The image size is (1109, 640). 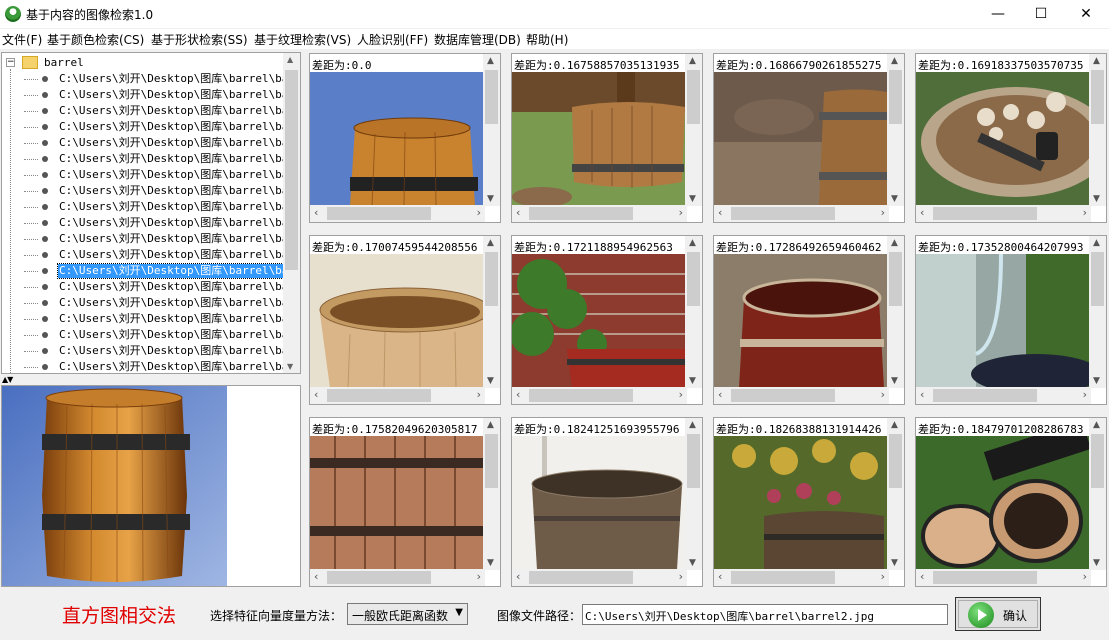 I want to click on close-button: ✕, so click(x=1086, y=14).